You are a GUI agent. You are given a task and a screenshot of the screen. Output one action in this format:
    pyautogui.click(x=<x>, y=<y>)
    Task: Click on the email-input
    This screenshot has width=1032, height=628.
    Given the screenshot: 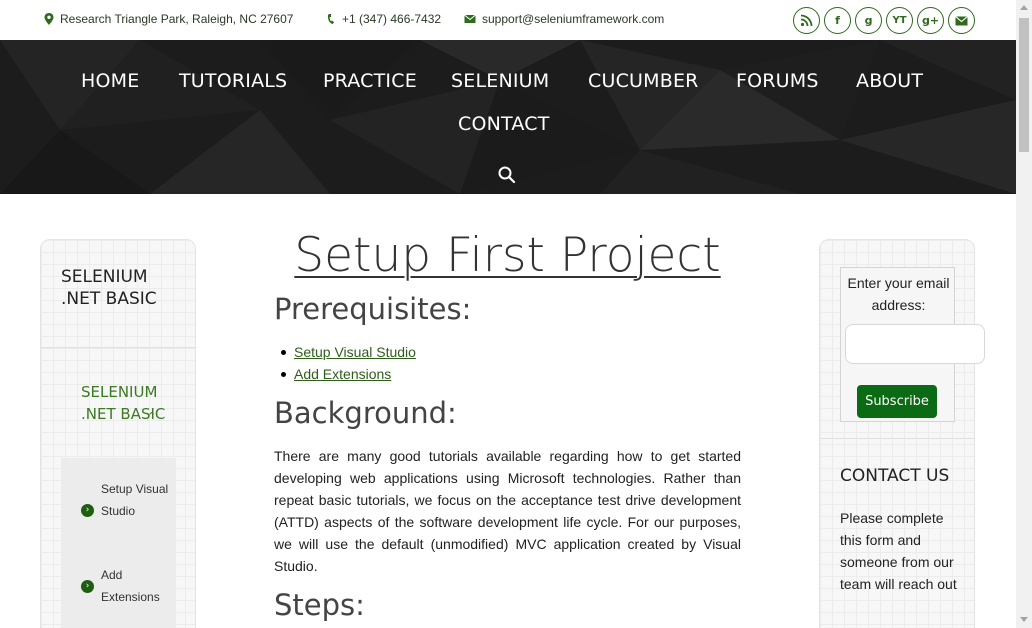 What is the action you would take?
    pyautogui.click(x=915, y=344)
    